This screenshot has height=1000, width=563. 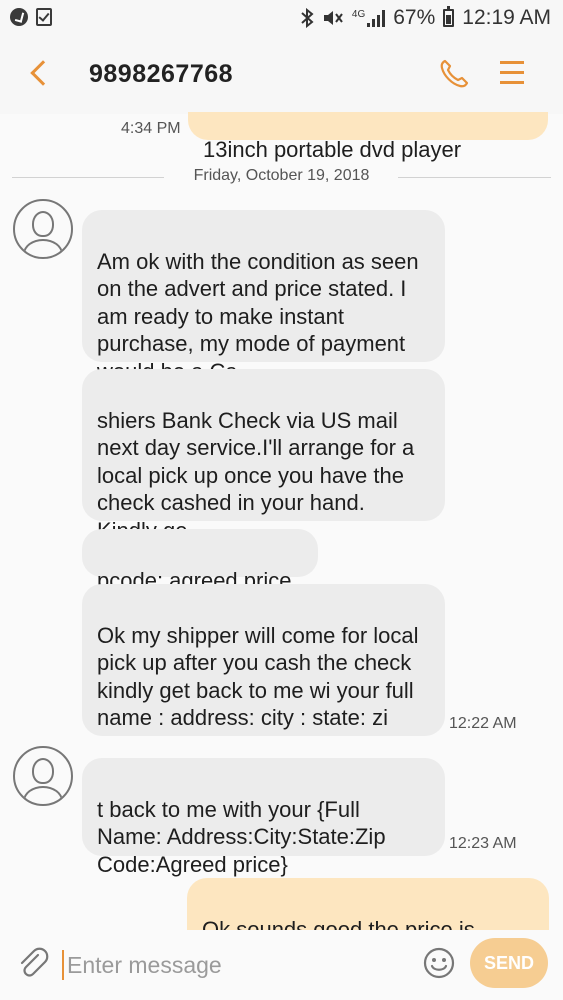 What do you see at coordinates (368, 904) in the screenshot?
I see `outgoing-message-bubble: Ok sounds good the price is` at bounding box center [368, 904].